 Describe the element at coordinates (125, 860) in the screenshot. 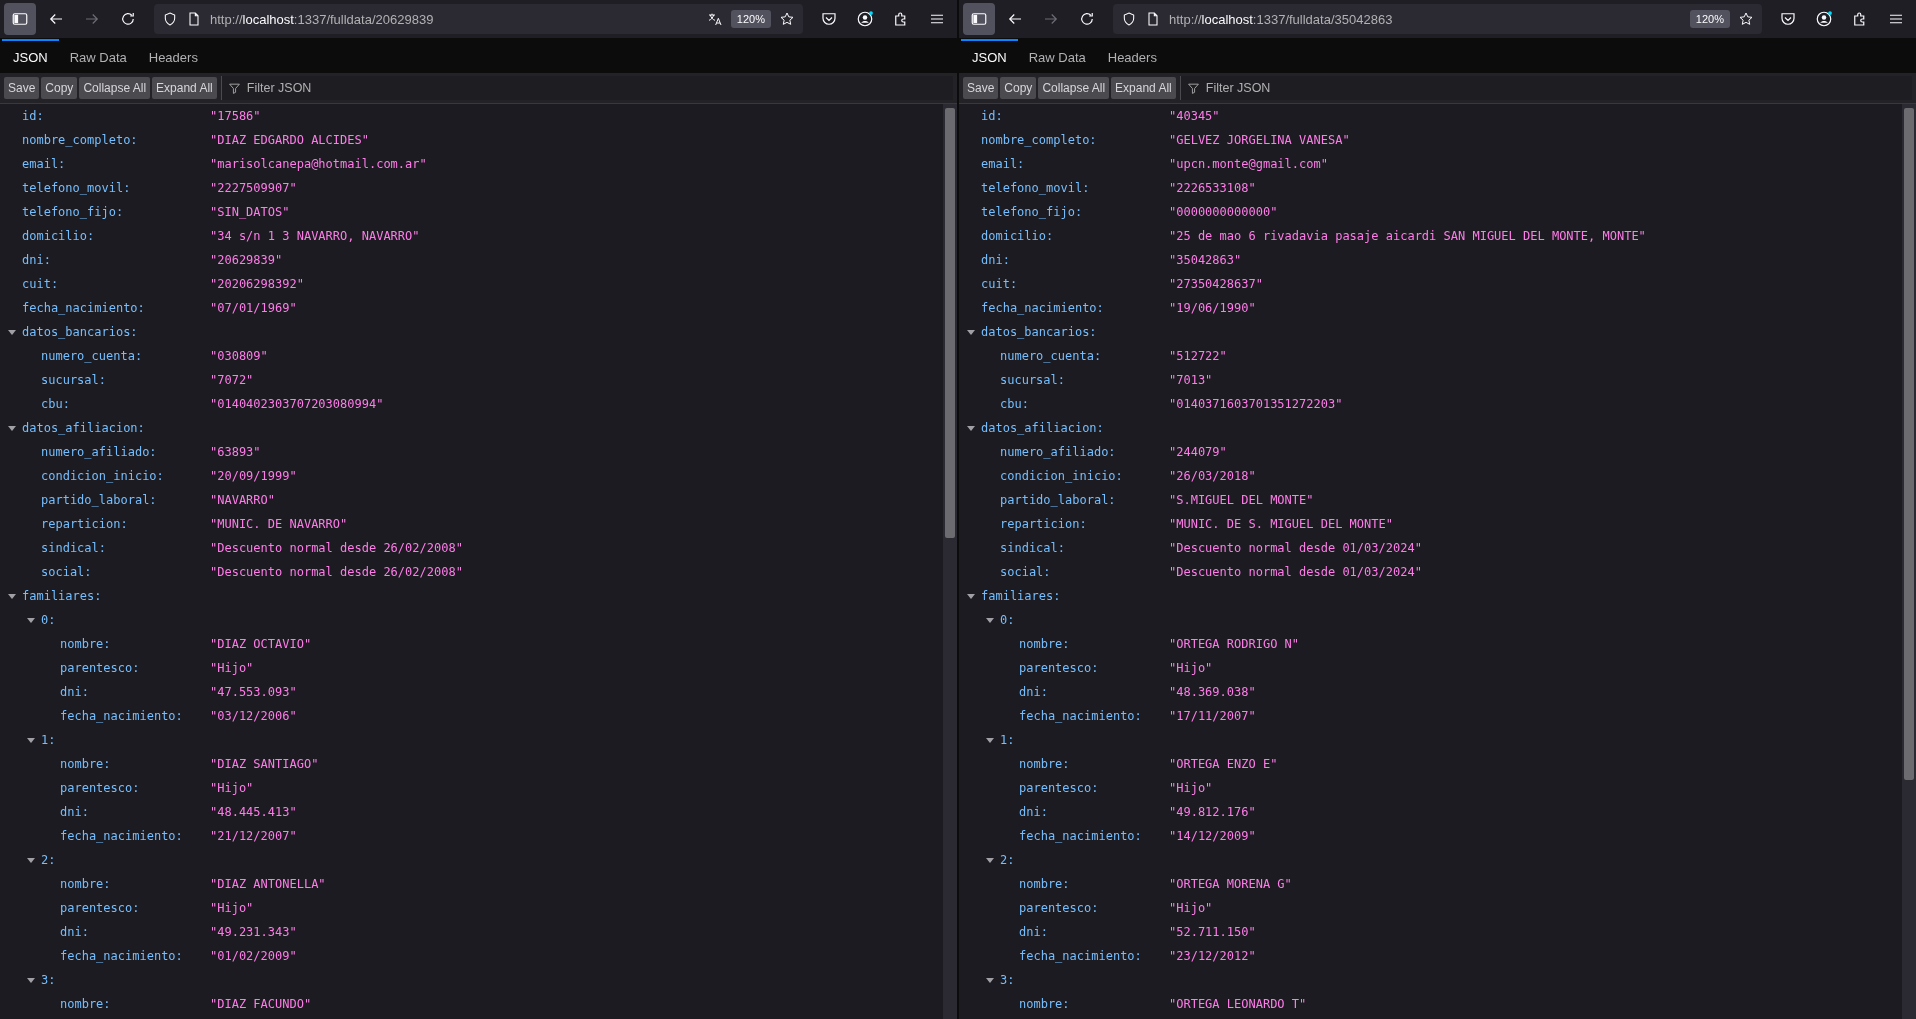

I see `json-key: 2:` at that location.